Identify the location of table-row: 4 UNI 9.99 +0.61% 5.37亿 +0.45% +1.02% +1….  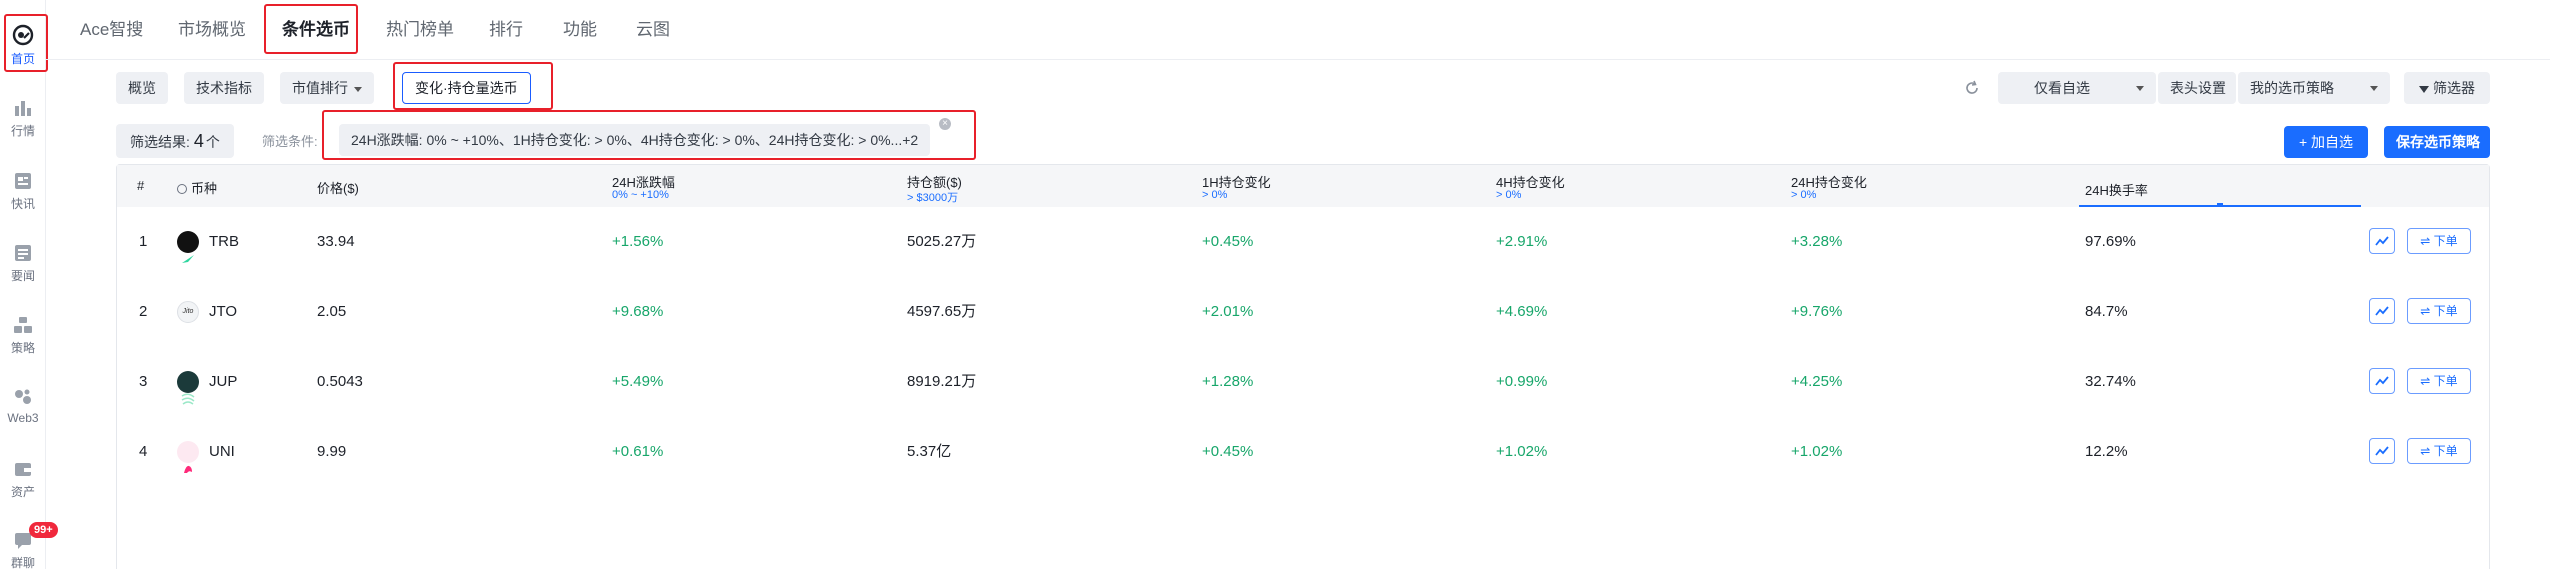
(1303, 452).